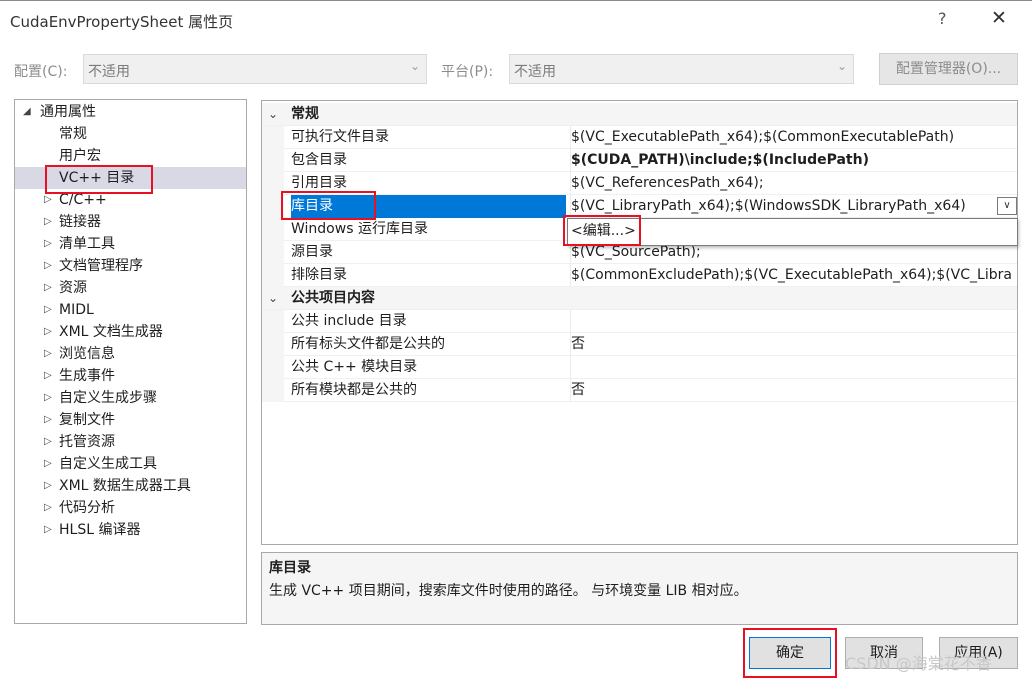 Image resolution: width=1032 pixels, height=682 pixels. What do you see at coordinates (108, 464) in the screenshot?
I see `tree-item-label: 自定义生成工具` at bounding box center [108, 464].